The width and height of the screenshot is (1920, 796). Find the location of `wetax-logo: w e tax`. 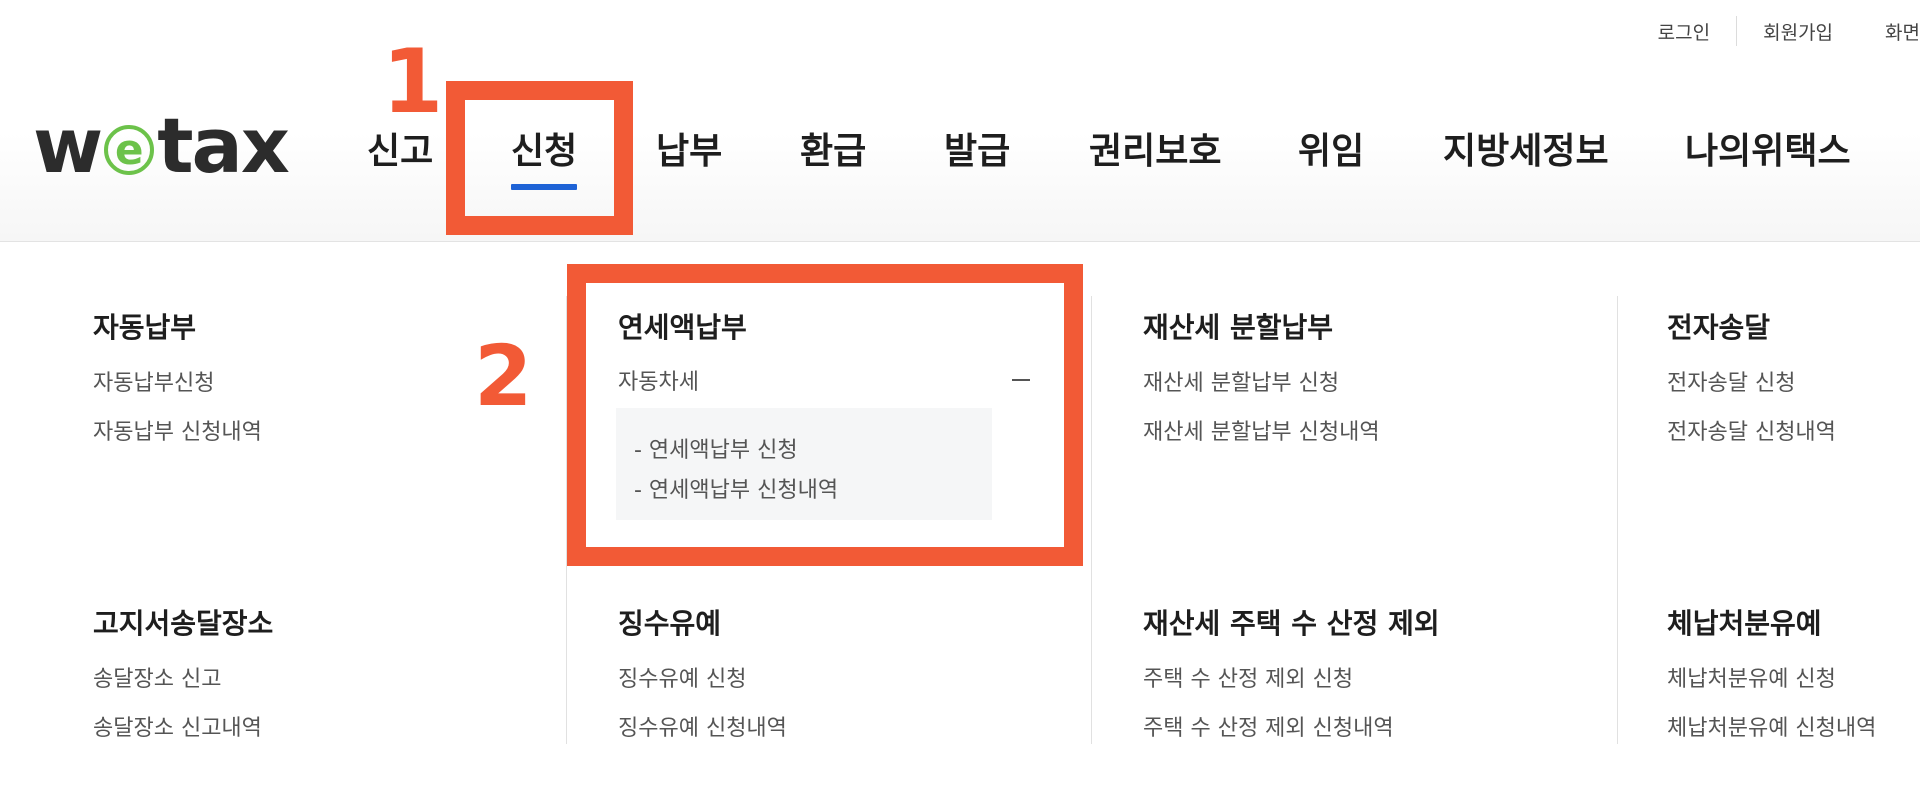

wetax-logo: w e tax is located at coordinates (161, 145).